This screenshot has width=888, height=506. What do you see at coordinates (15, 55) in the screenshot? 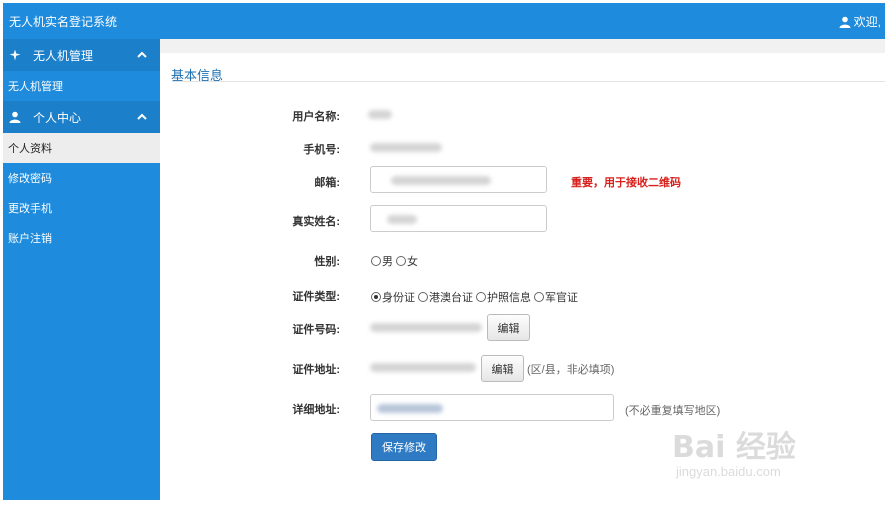
I see `drone-icon` at bounding box center [15, 55].